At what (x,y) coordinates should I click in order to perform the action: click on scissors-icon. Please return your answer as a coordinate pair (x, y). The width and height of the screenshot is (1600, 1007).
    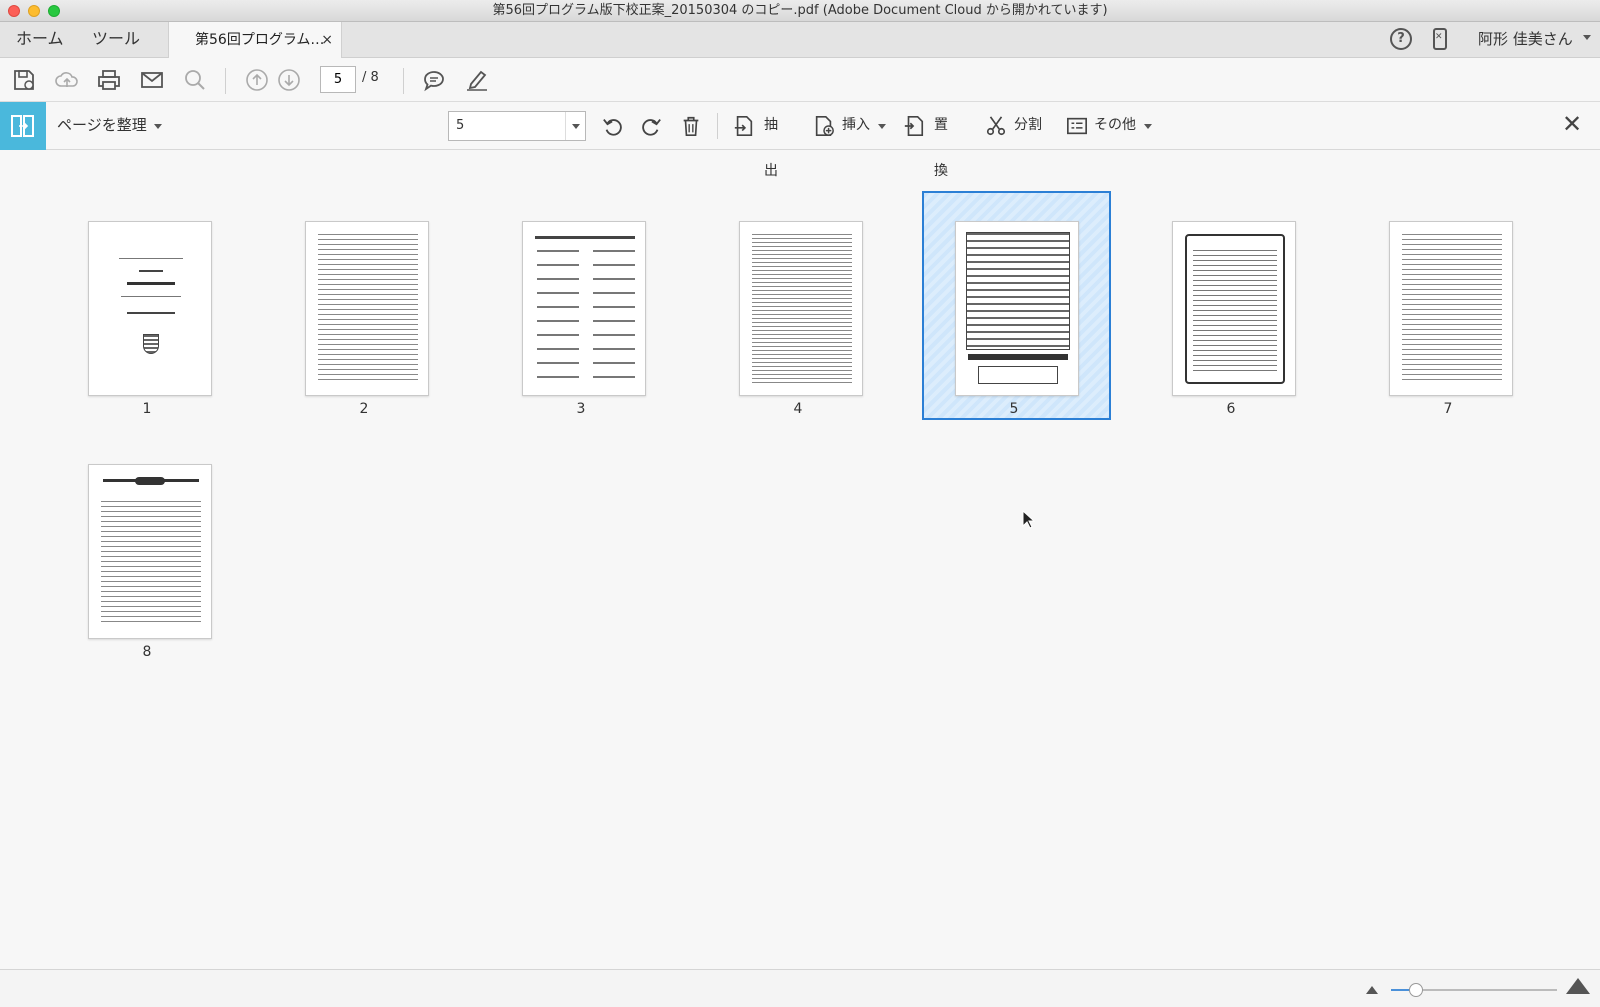
    Looking at the image, I should click on (996, 126).